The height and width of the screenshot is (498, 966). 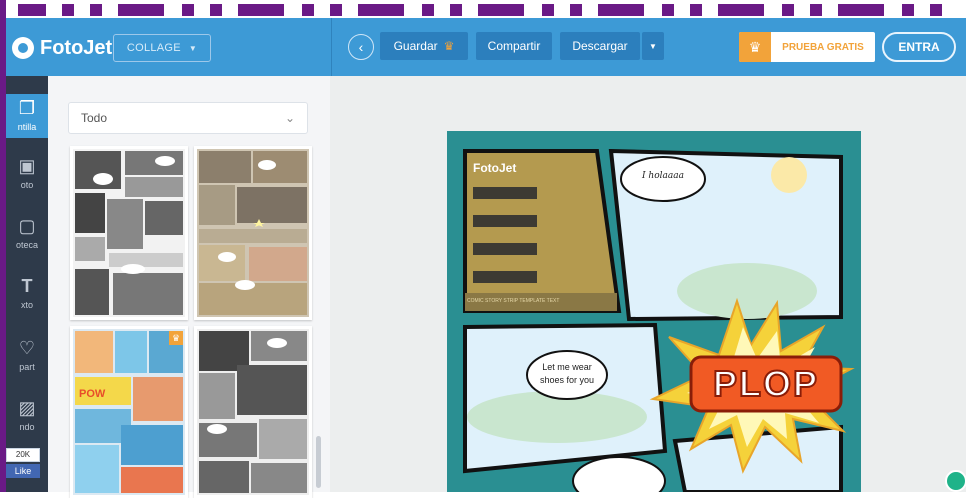 I want to click on sidebar-item-library: ▢ oteca, so click(x=27, y=233).